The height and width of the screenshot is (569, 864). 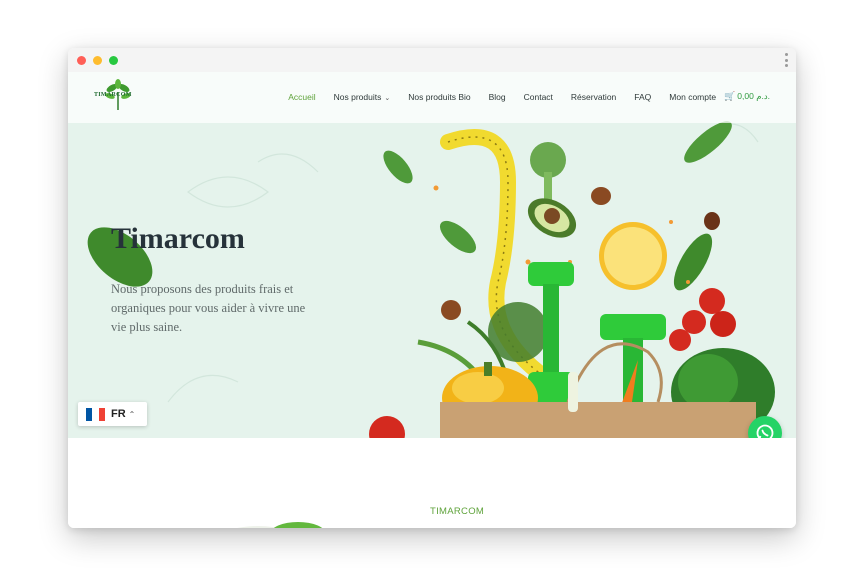 I want to click on chevron-down-icon: ⌄, so click(x=387, y=98).